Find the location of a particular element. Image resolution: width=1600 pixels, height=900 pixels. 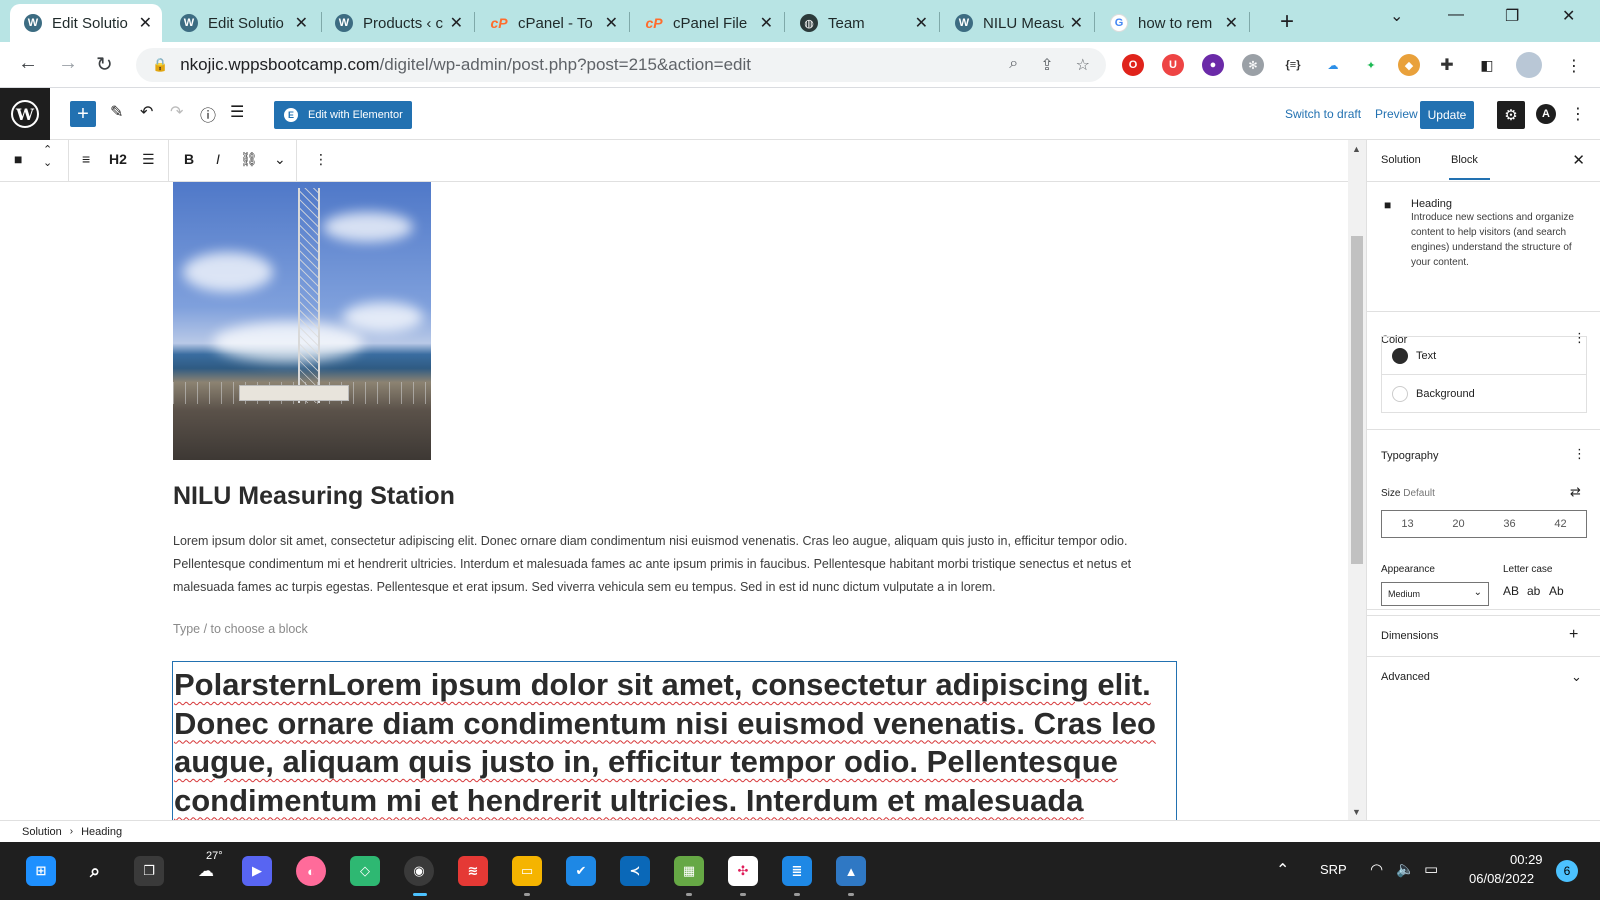

scroll-up-icon: ▲ is located at coordinates (1356, 149).